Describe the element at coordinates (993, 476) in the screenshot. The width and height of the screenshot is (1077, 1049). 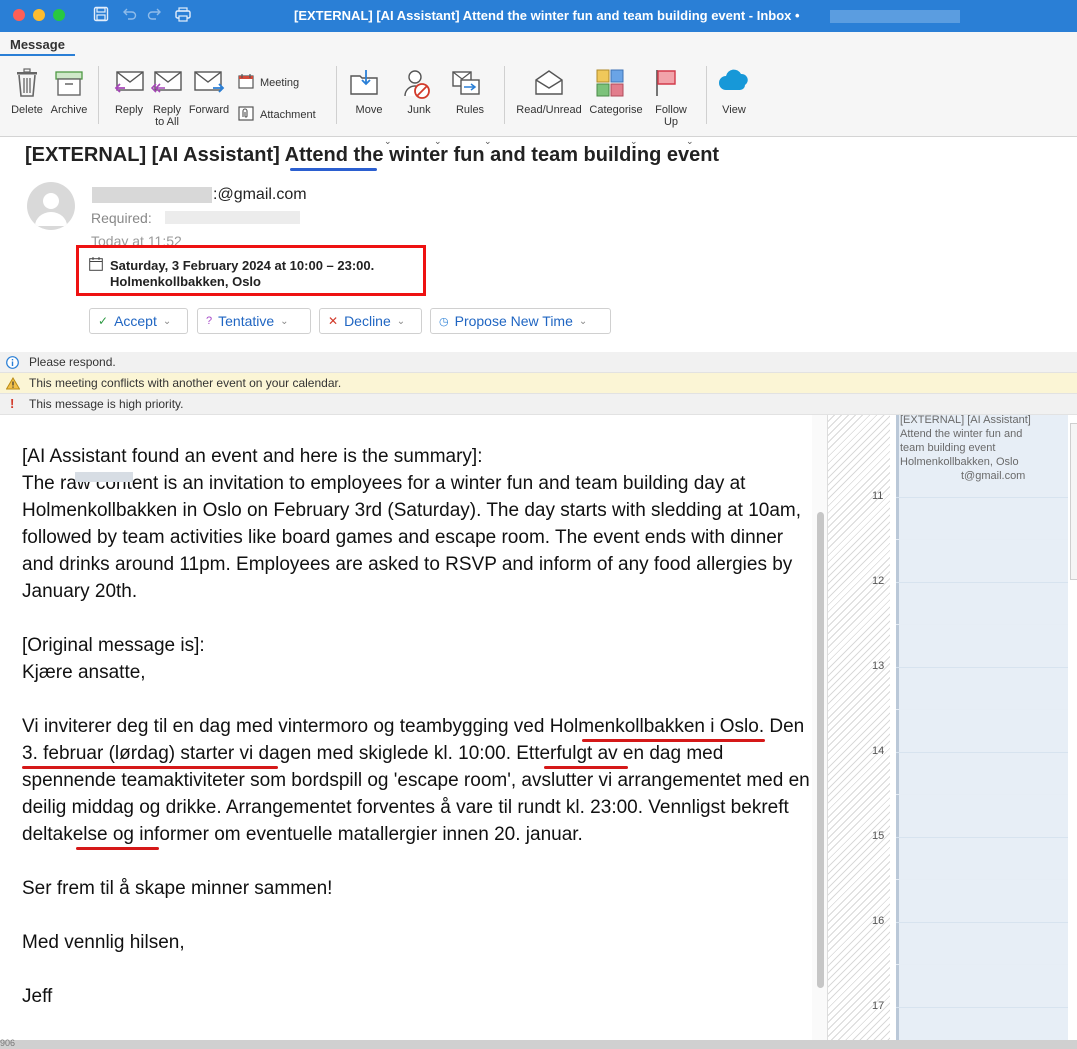
I see `calendar-event-organizer: t@gmail.com` at that location.